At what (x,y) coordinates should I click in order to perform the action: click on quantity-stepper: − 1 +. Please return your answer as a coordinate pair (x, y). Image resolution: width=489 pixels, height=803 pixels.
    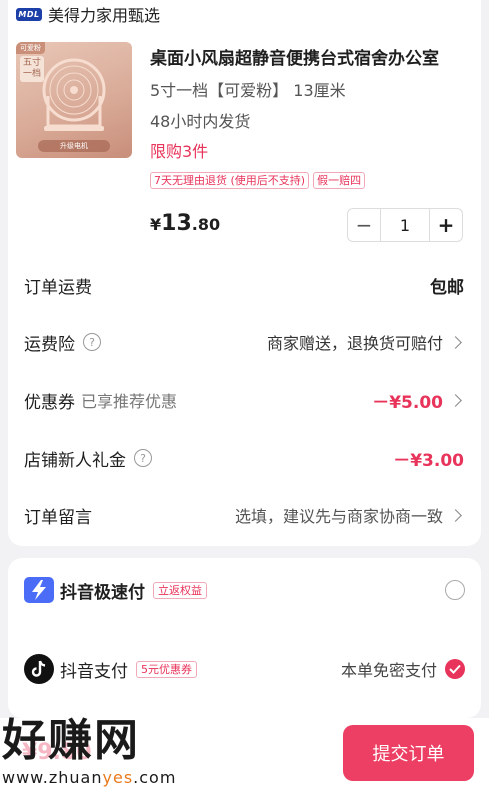
    Looking at the image, I should click on (405, 225).